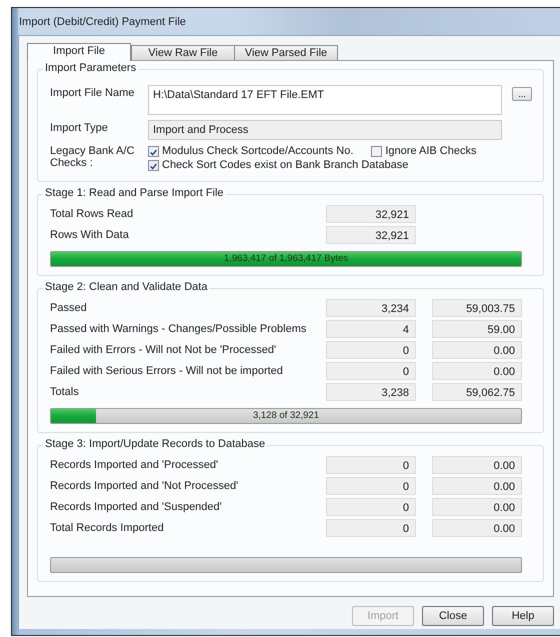  Describe the element at coordinates (92, 214) in the screenshot. I see `row-label: Total Rows Read` at that location.